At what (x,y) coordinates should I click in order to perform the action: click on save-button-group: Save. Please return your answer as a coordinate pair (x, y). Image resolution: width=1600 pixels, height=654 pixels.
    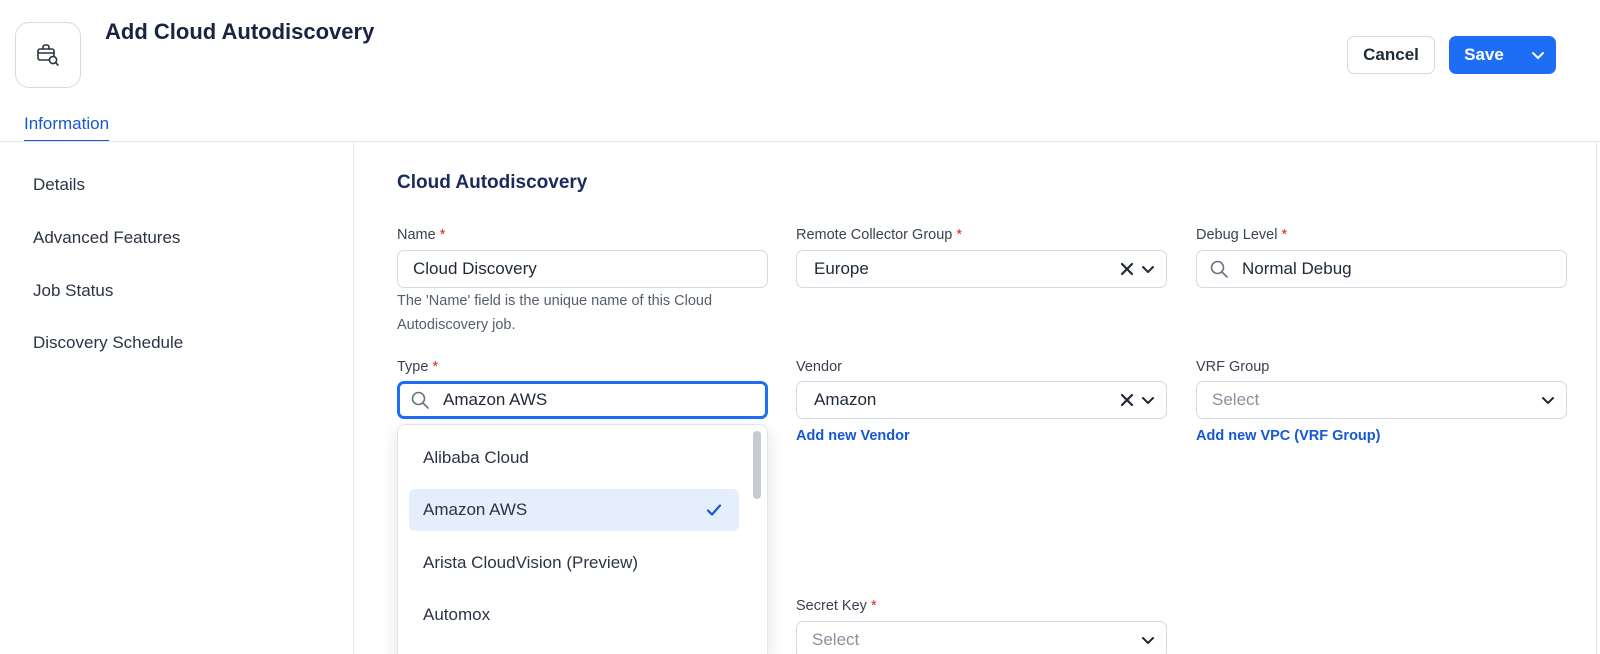
    Looking at the image, I should click on (1502, 55).